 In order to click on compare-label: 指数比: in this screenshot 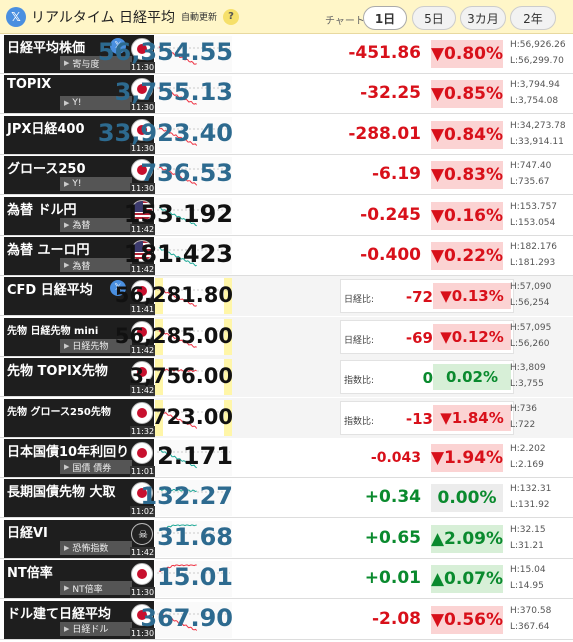, I will do `click(359, 421)`.